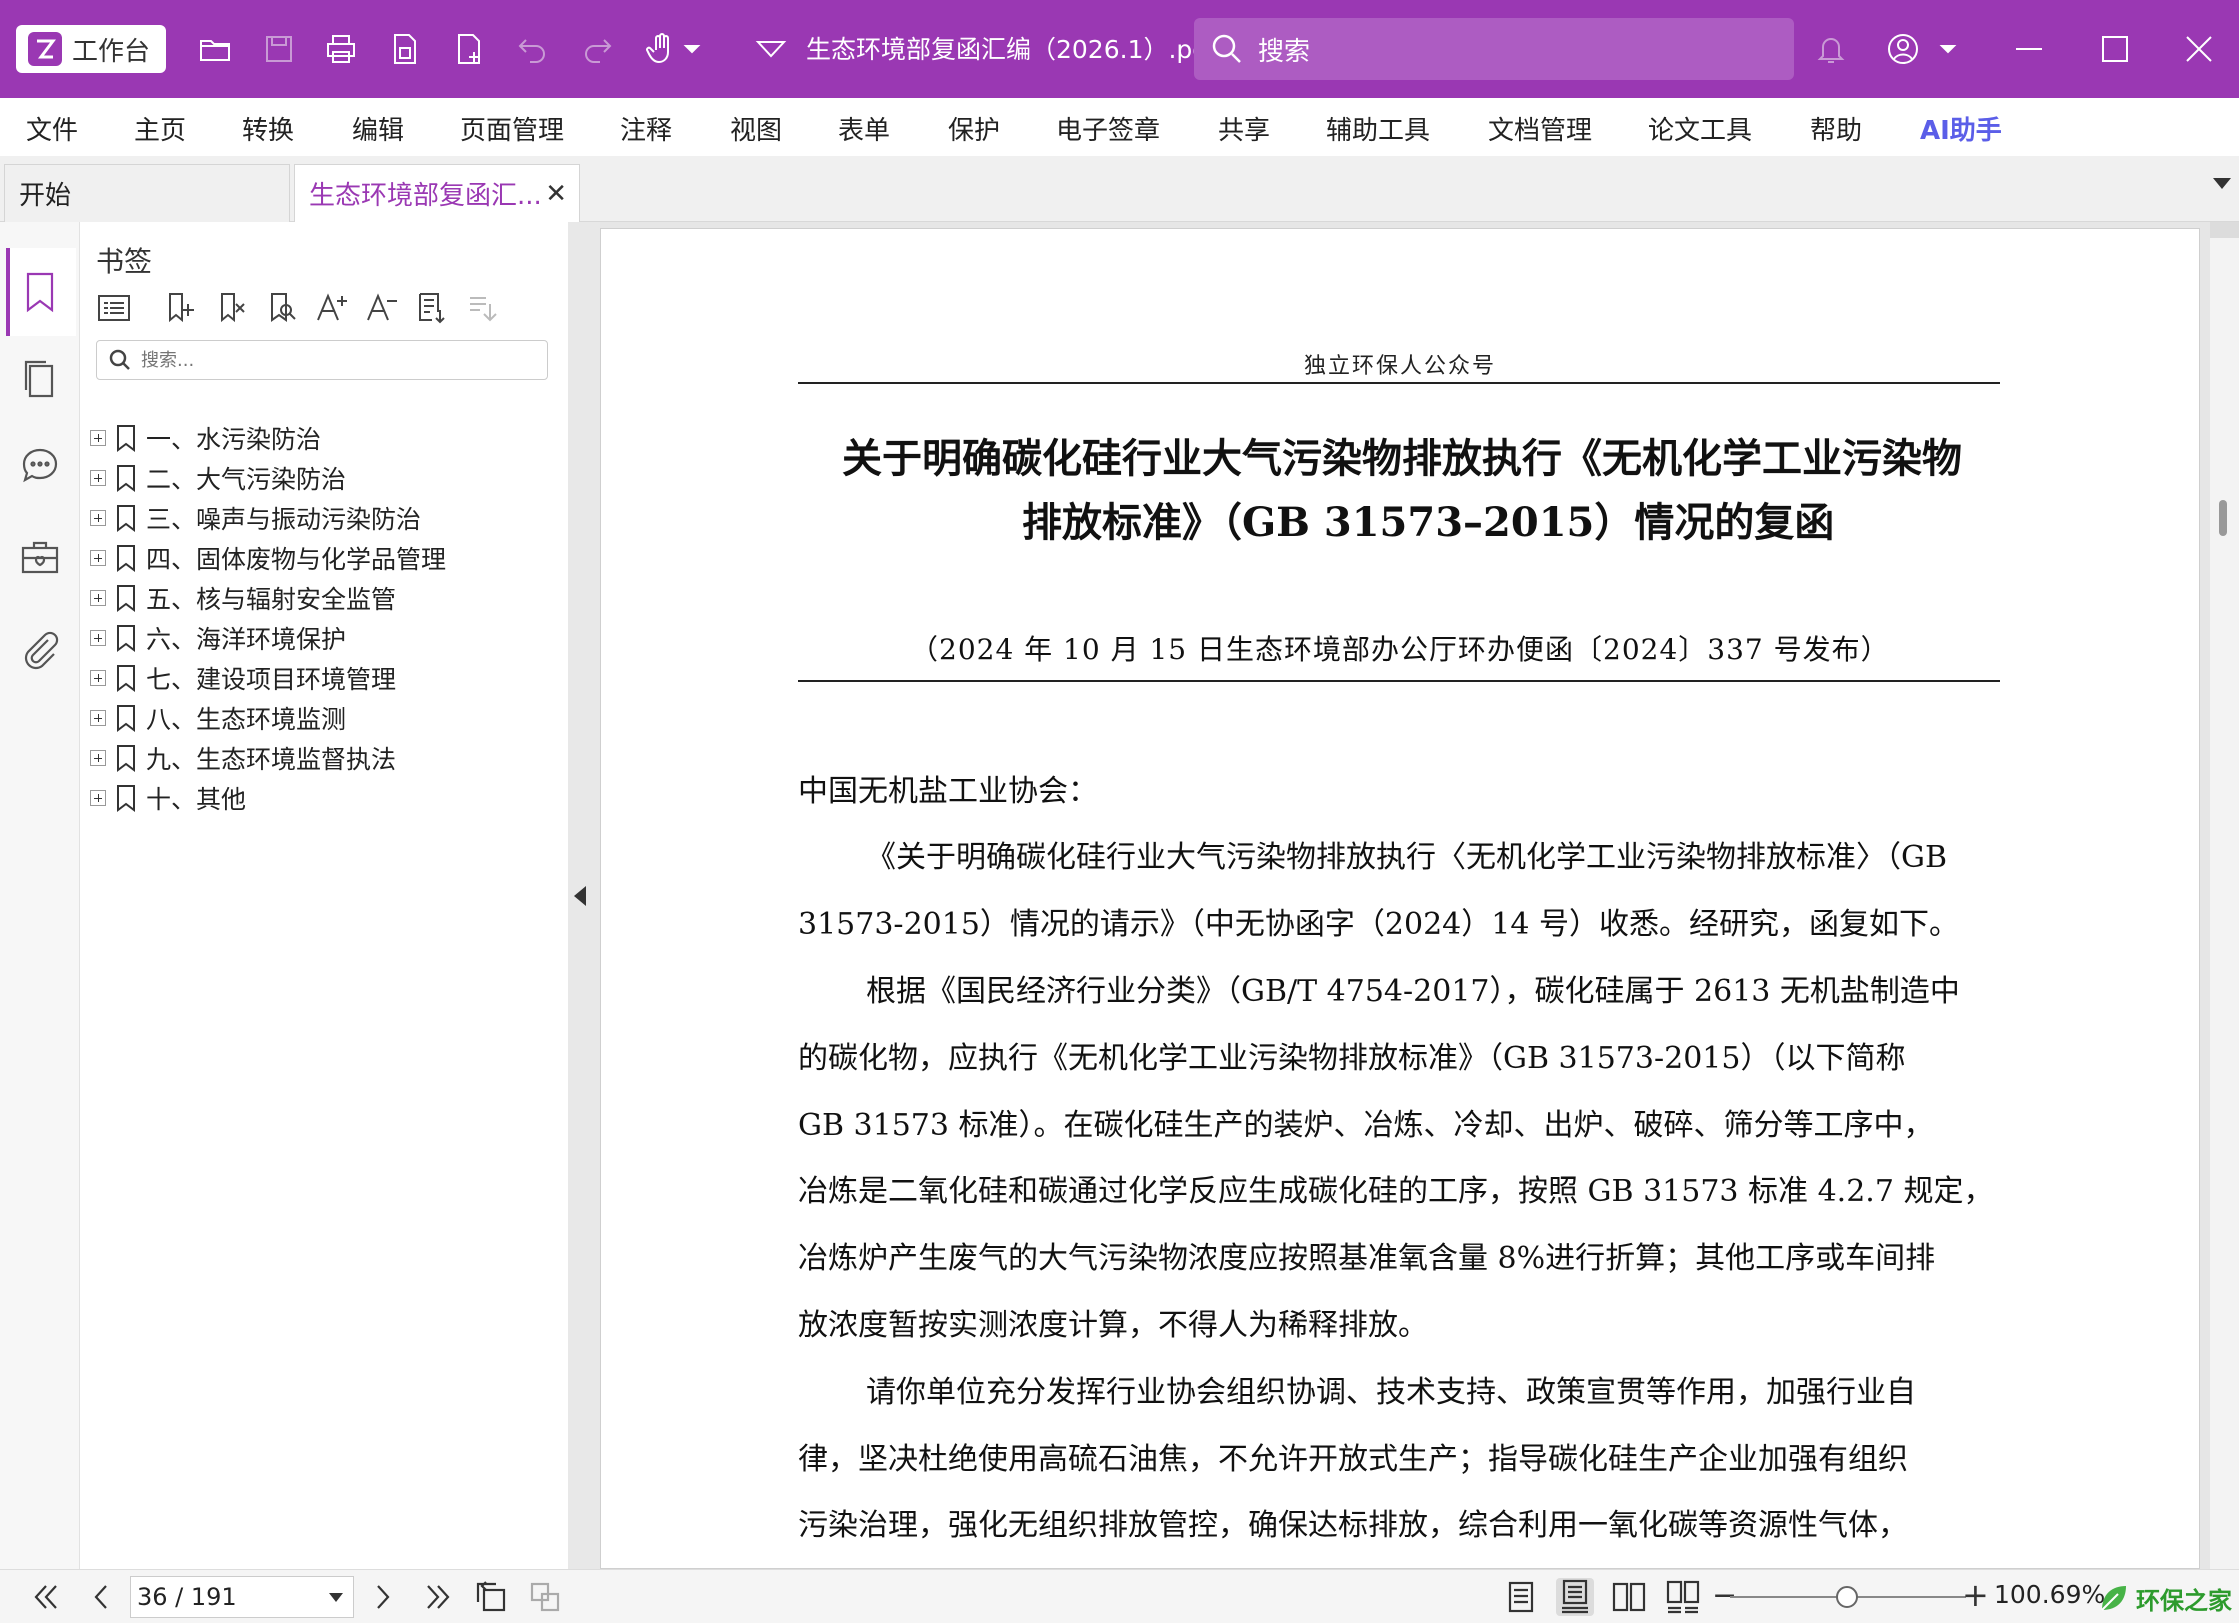  I want to click on previous-view-icon, so click(491, 1597).